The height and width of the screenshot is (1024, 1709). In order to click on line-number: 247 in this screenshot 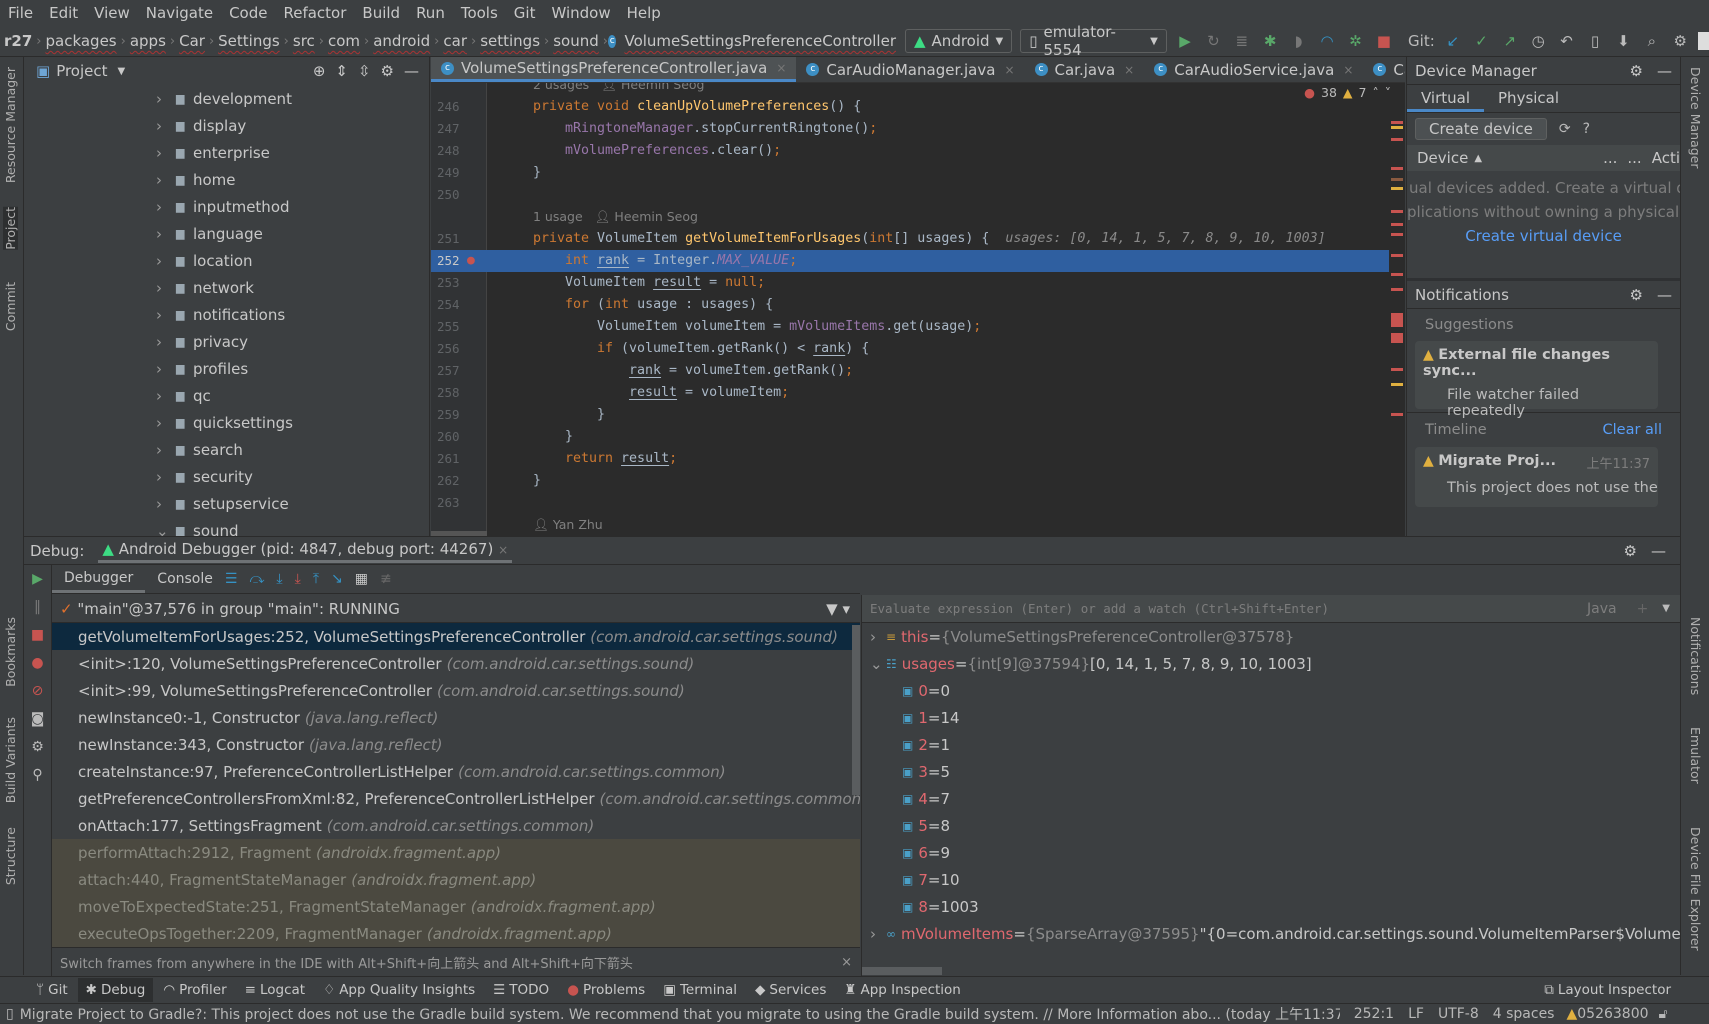, I will do `click(457, 129)`.